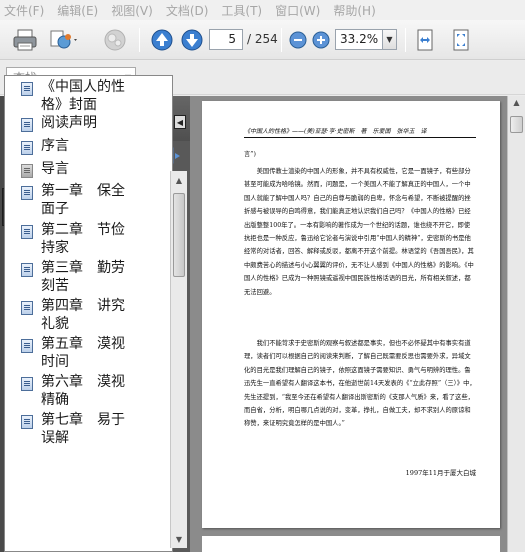  Describe the element at coordinates (187, 10) in the screenshot. I see `menu-document: 文档(D)` at that location.